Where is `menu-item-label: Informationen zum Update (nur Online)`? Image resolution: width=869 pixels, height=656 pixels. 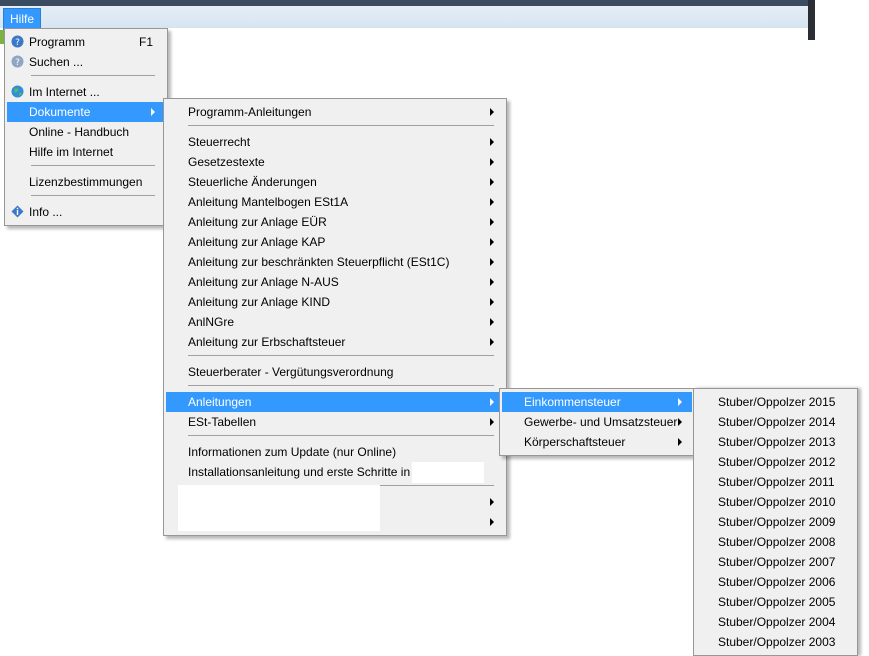
menu-item-label: Informationen zum Update (nur Online) is located at coordinates (292, 452).